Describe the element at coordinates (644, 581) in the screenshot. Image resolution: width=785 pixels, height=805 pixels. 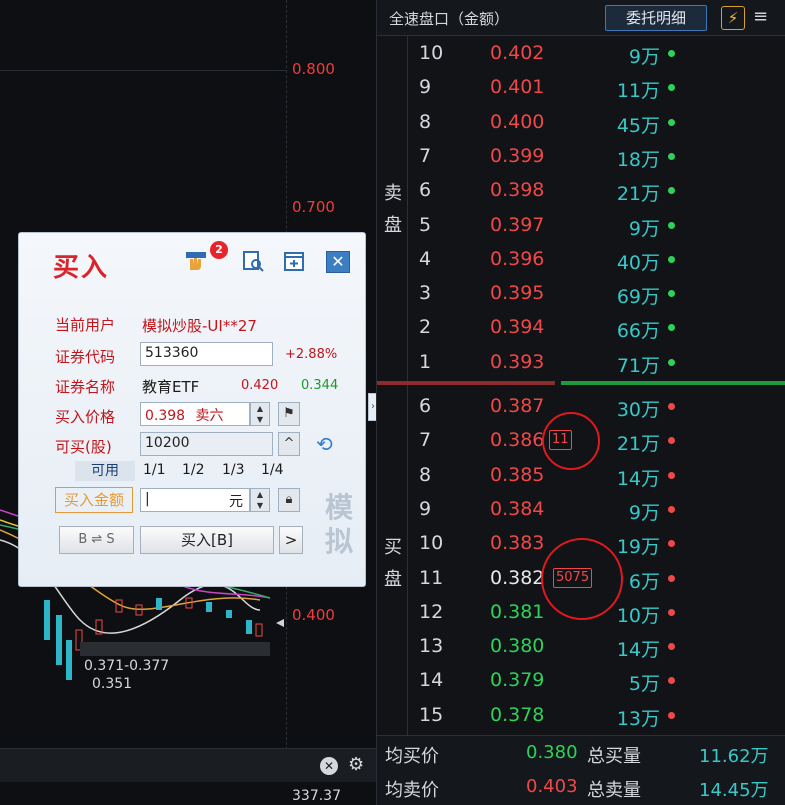
I see `bid-volume: 6万` at that location.